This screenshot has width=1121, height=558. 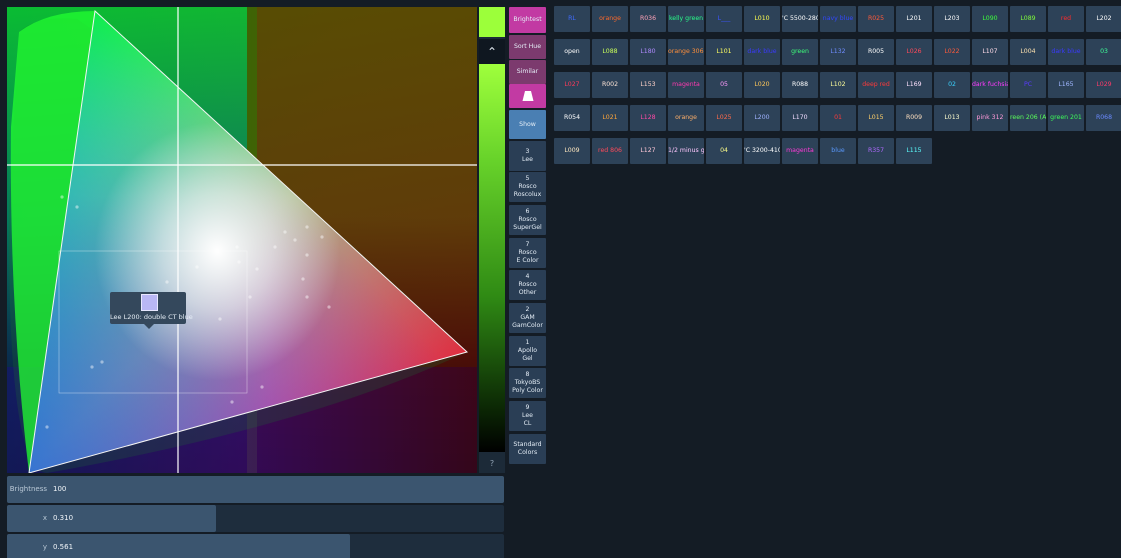 I want to click on library-name: Standard, so click(x=527, y=444).